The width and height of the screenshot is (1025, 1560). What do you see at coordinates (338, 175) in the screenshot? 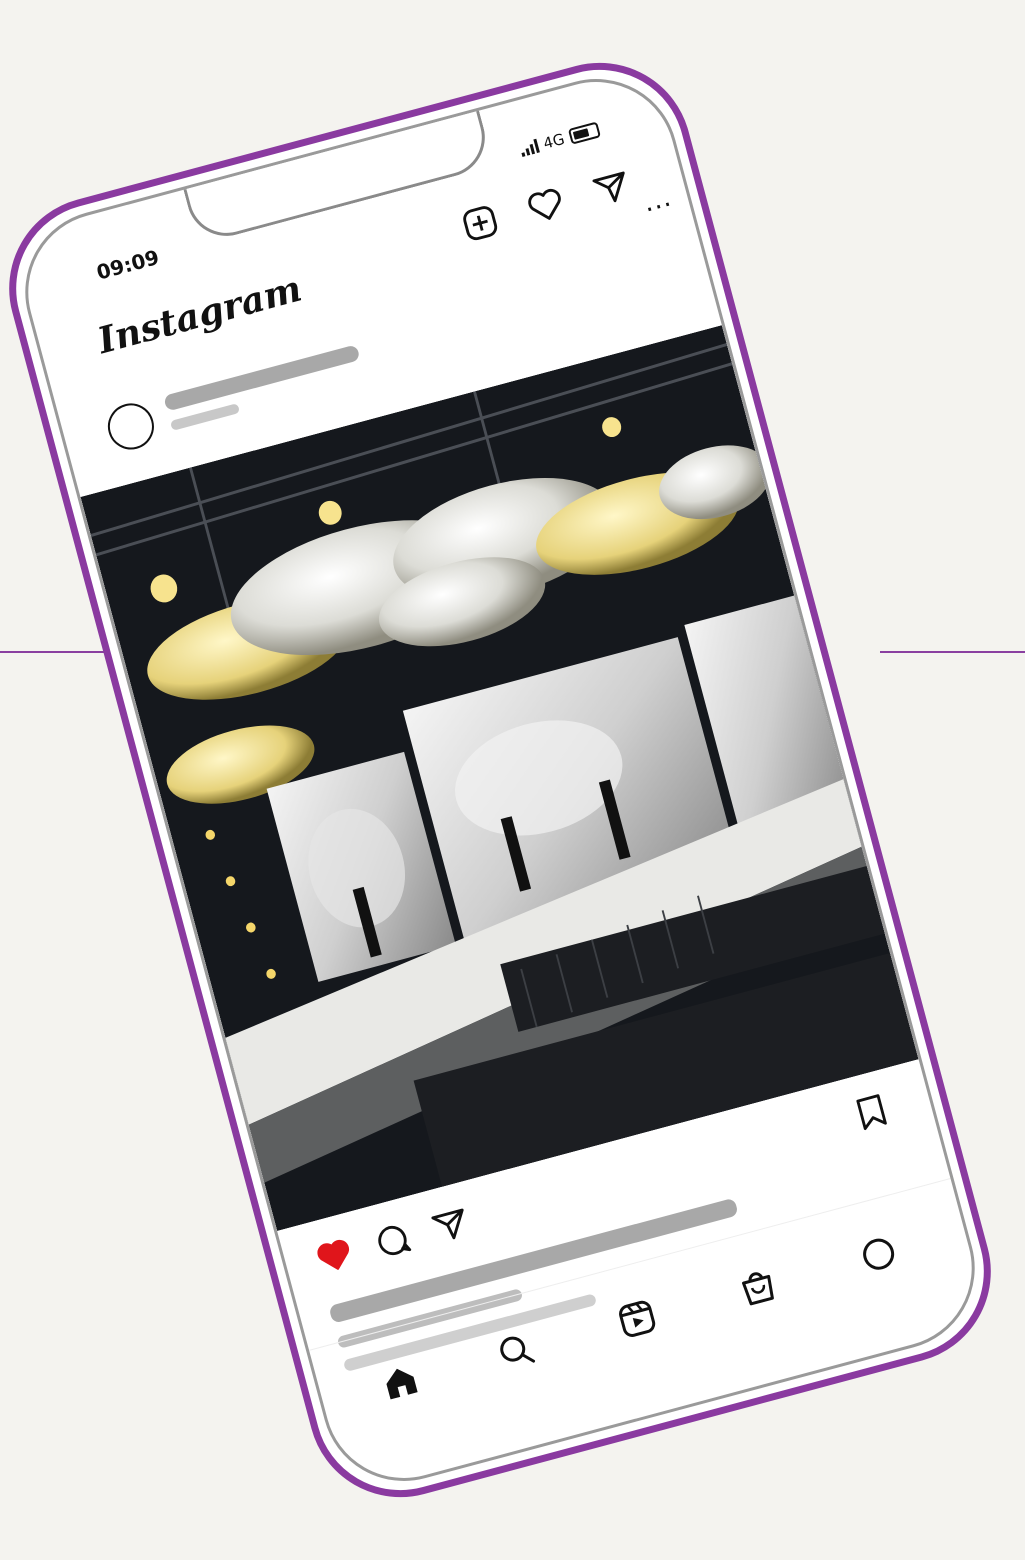
I see `notch` at bounding box center [338, 175].